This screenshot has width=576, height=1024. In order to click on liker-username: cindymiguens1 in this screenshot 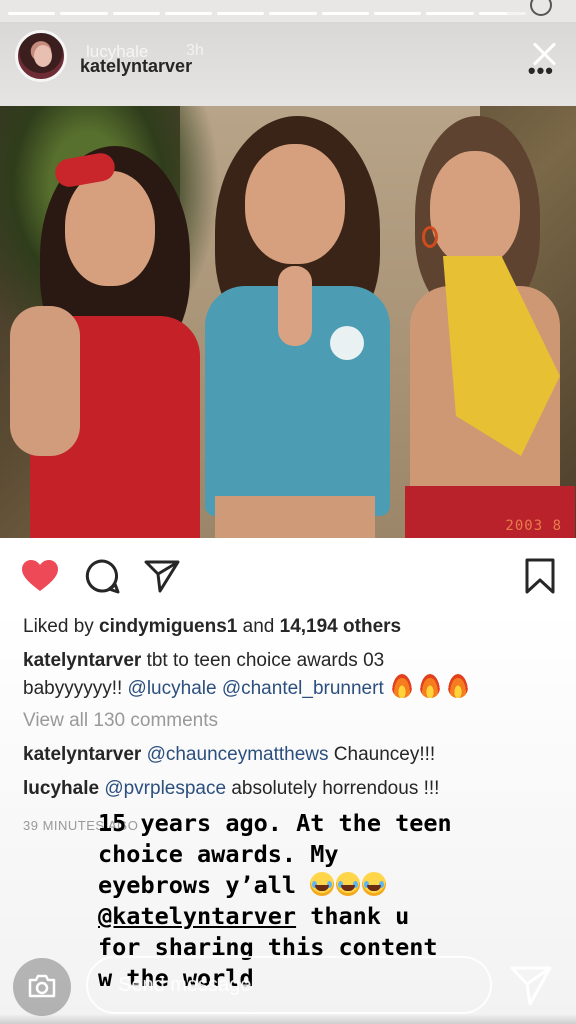, I will do `click(168, 626)`.